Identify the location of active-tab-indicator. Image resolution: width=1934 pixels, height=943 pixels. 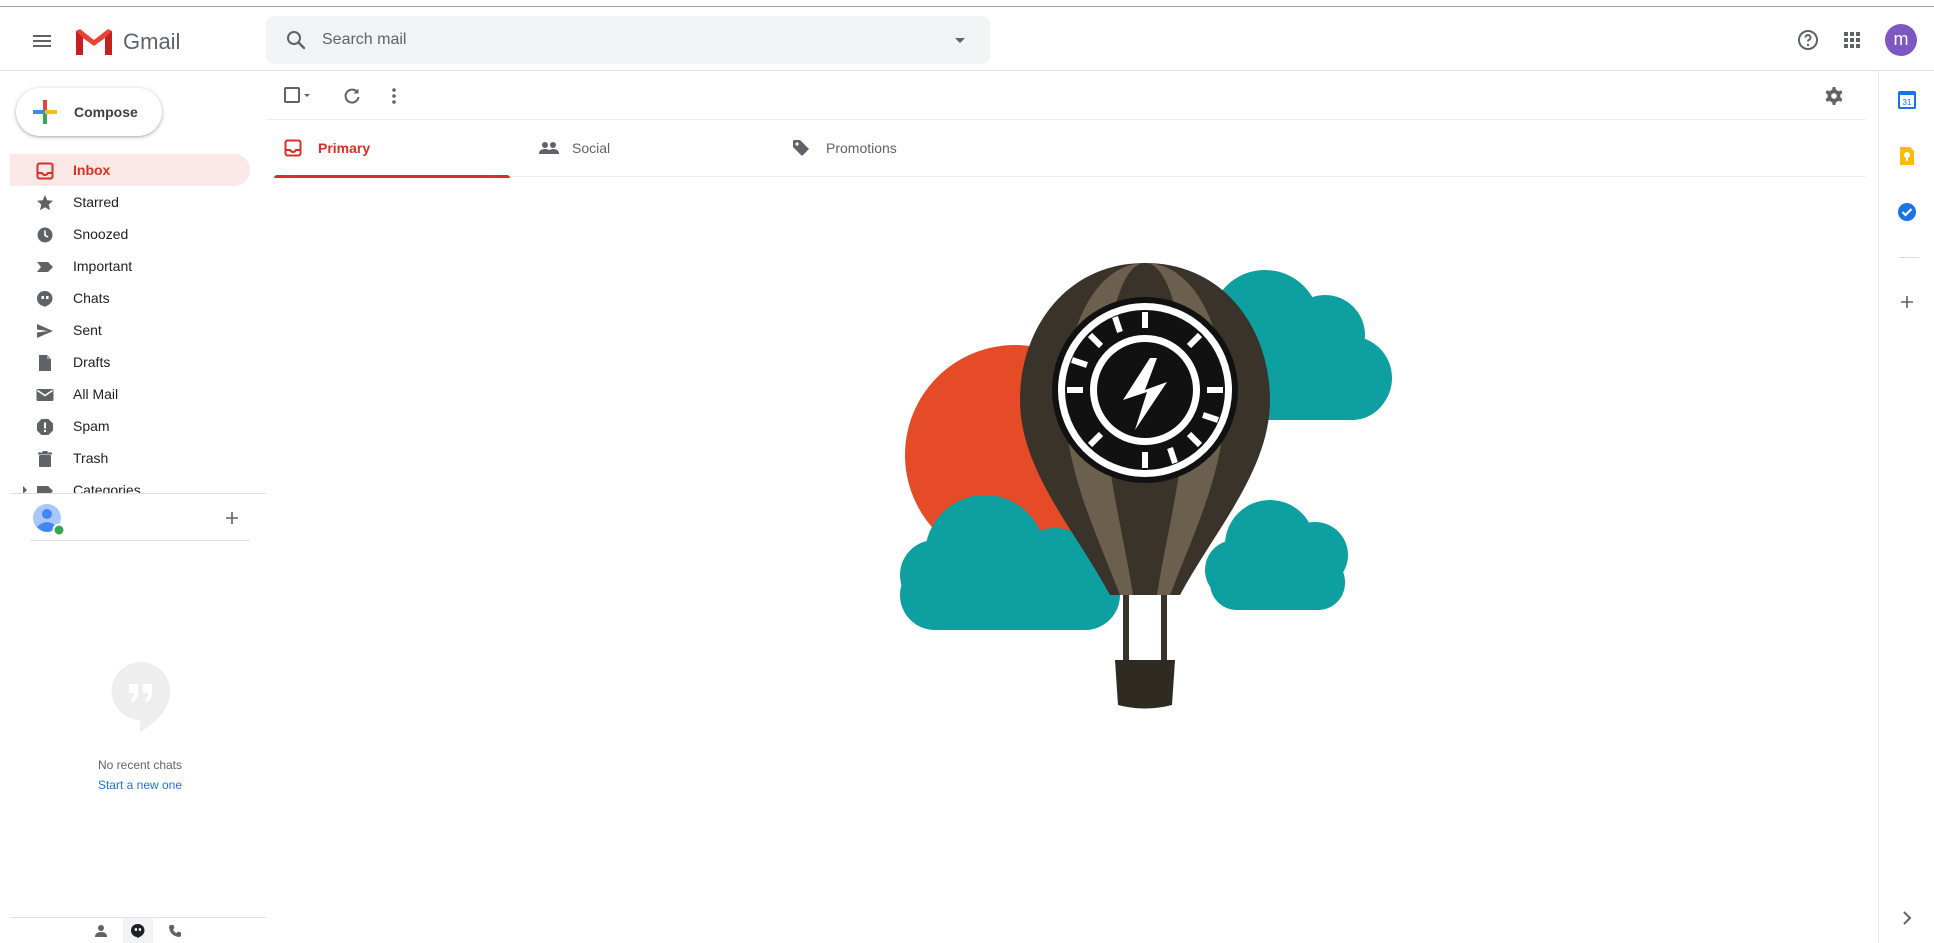
(392, 176).